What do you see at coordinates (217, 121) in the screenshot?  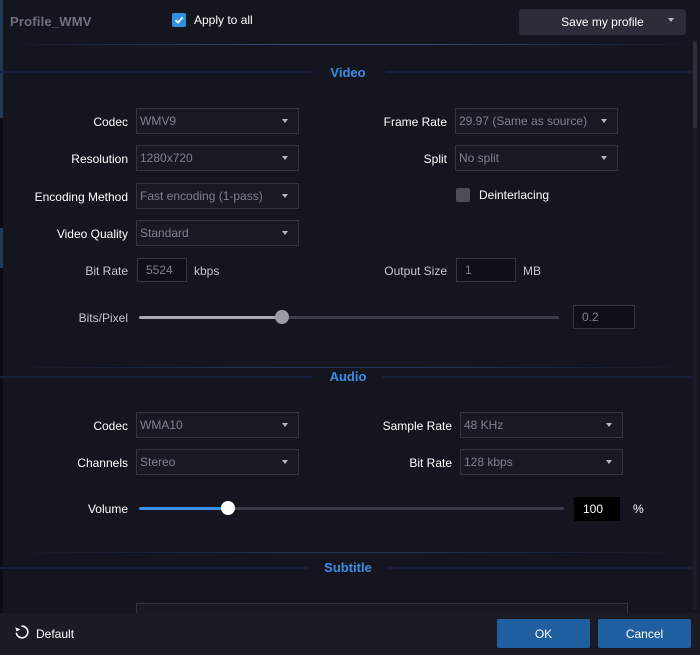 I see `video-codec-select: WMV9` at bounding box center [217, 121].